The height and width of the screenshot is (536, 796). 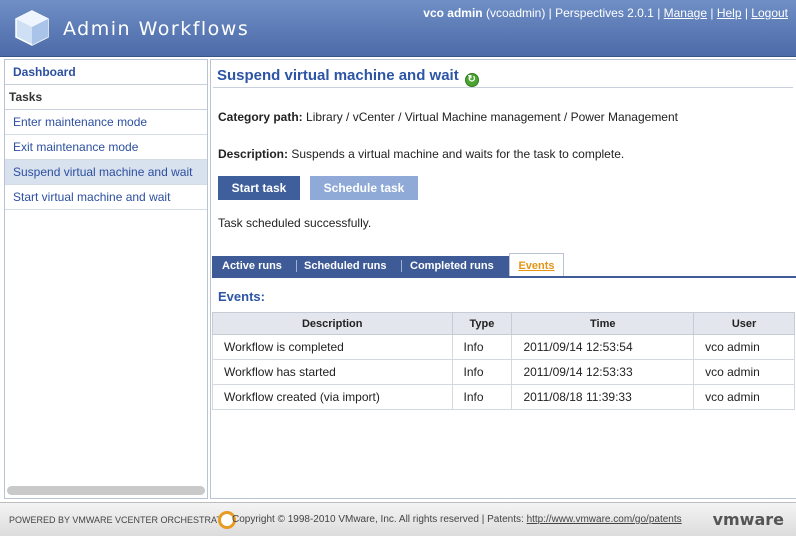 I want to click on workflow-title: Suspend virtual machine and wait ↻, so click(x=348, y=77).